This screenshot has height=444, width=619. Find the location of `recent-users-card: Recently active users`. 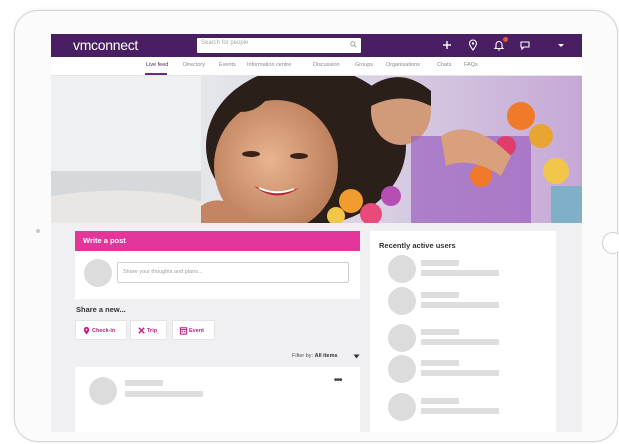

recent-users-card: Recently active users is located at coordinates (463, 331).